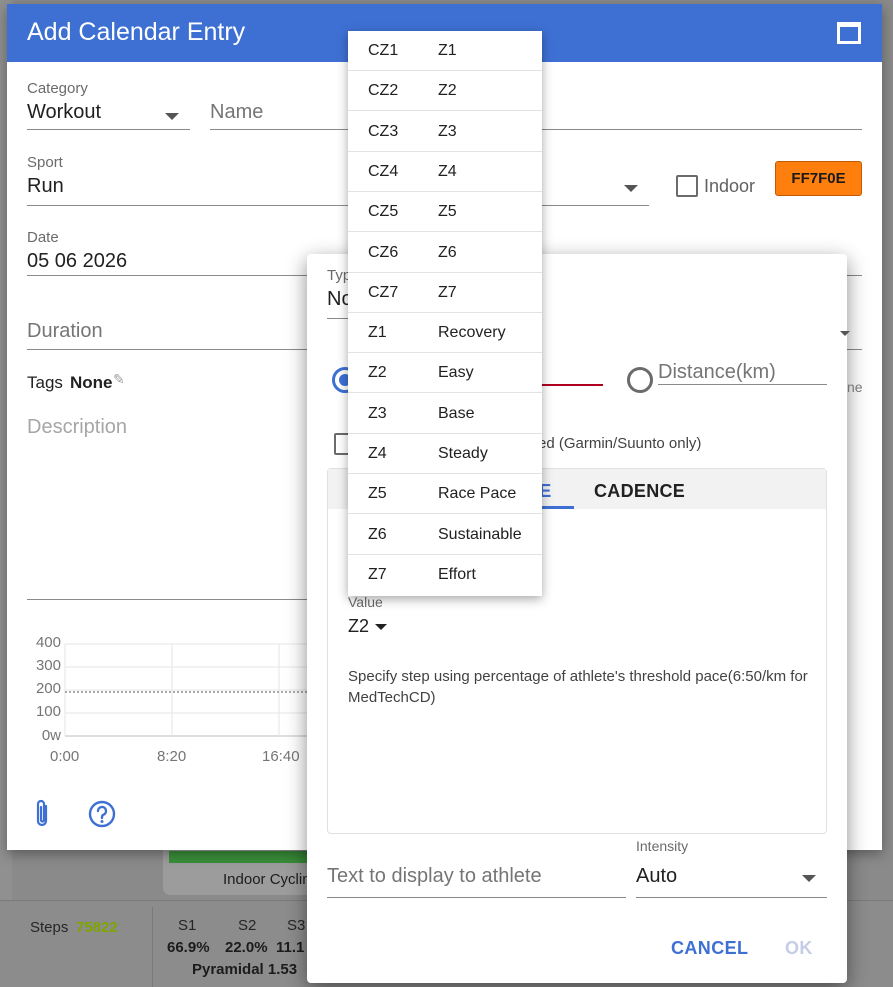  What do you see at coordinates (296, 925) in the screenshot?
I see `stat-header-s3: S3` at bounding box center [296, 925].